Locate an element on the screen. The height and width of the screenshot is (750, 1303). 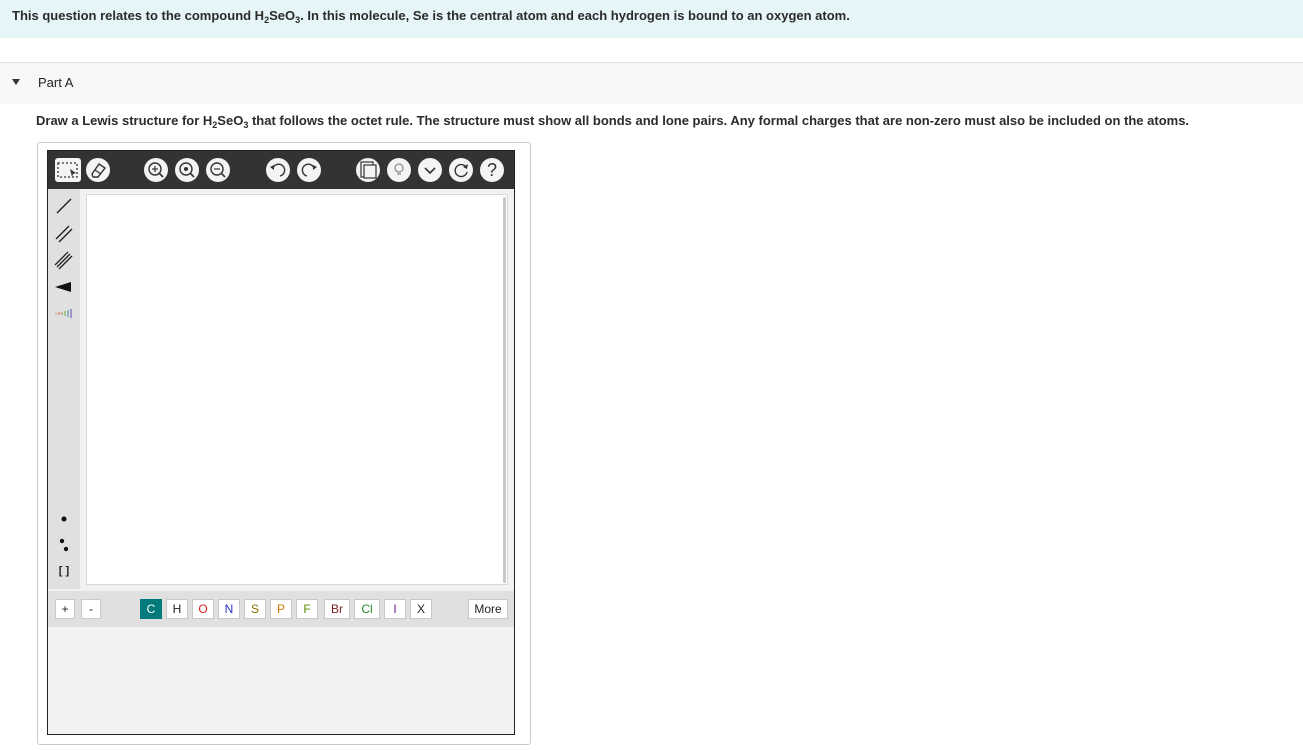
wedge-bond-icon is located at coordinates (64, 287).